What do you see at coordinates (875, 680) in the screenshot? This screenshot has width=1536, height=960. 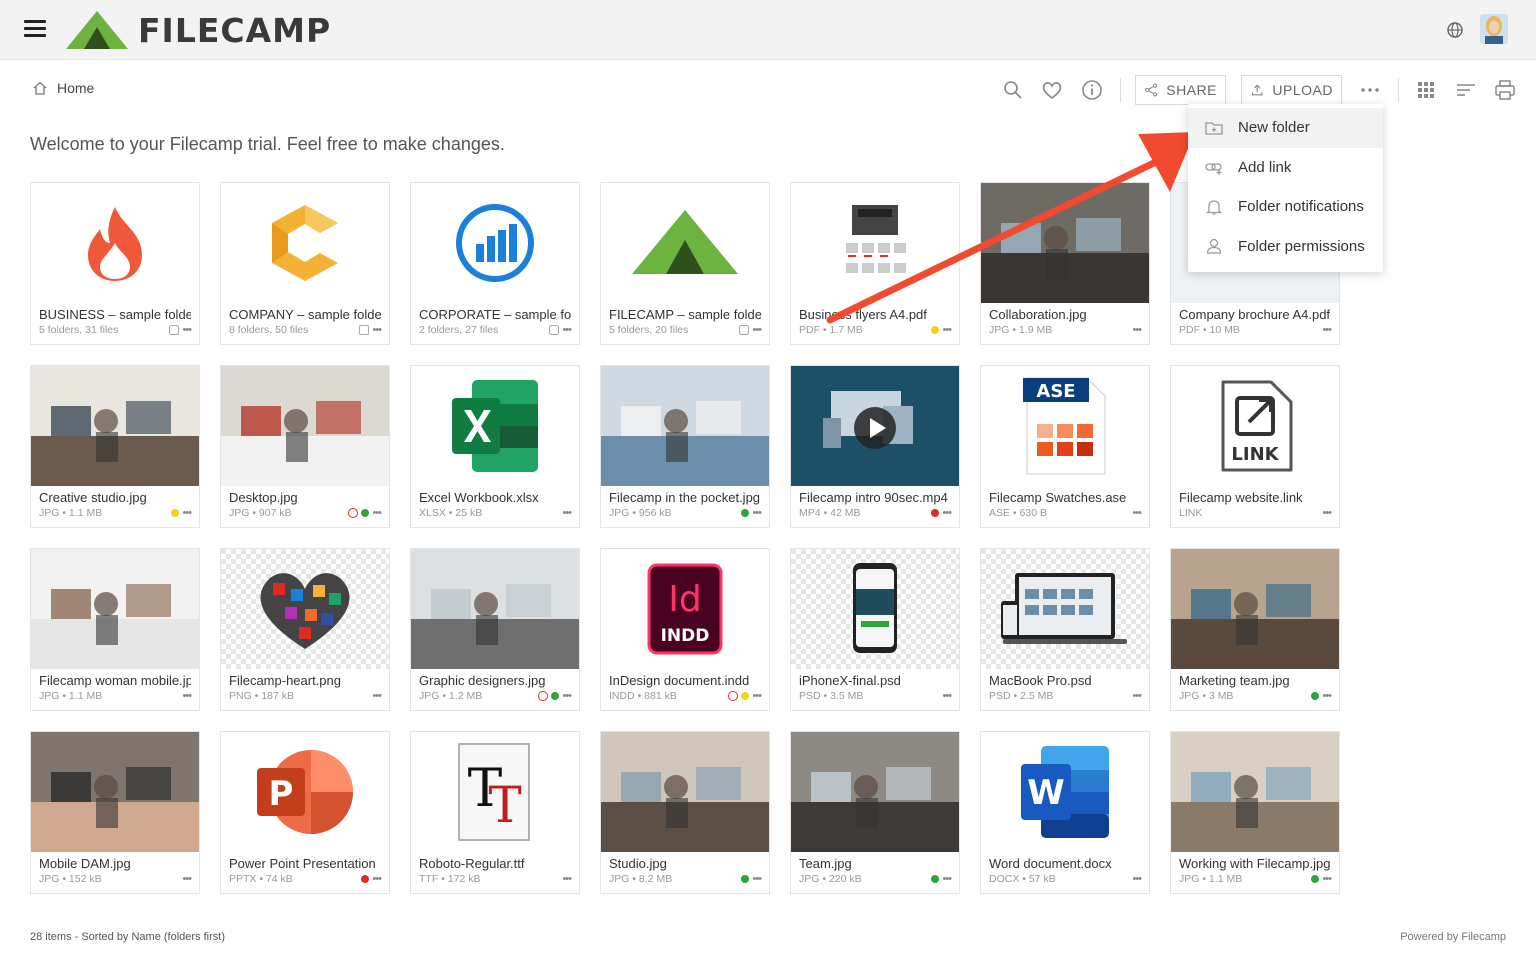 I see `item-name: iPhoneX-final.psd` at bounding box center [875, 680].